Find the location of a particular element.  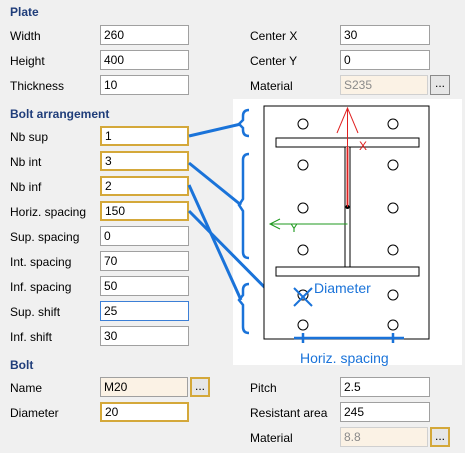

y-axis-label: Y is located at coordinates (294, 228).